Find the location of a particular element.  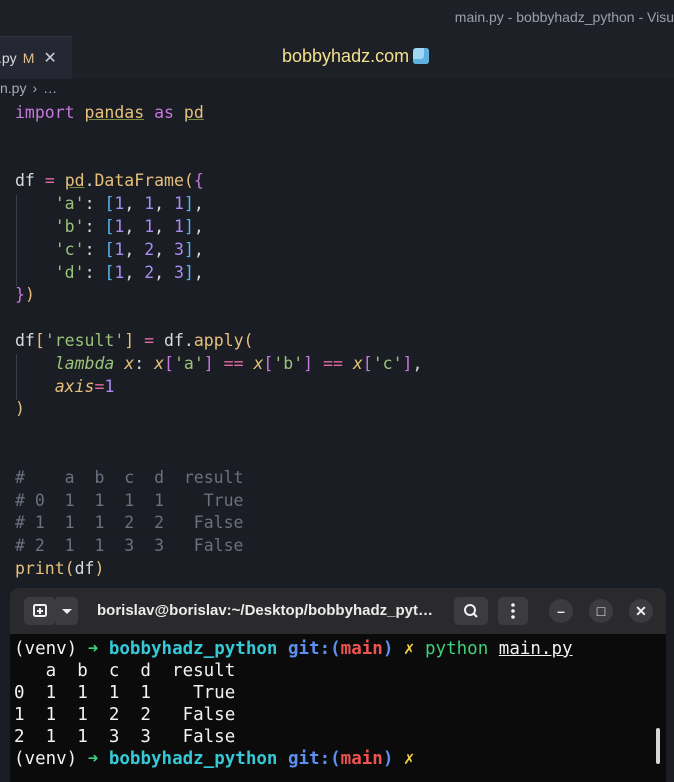

keyword-as: as is located at coordinates (164, 112).